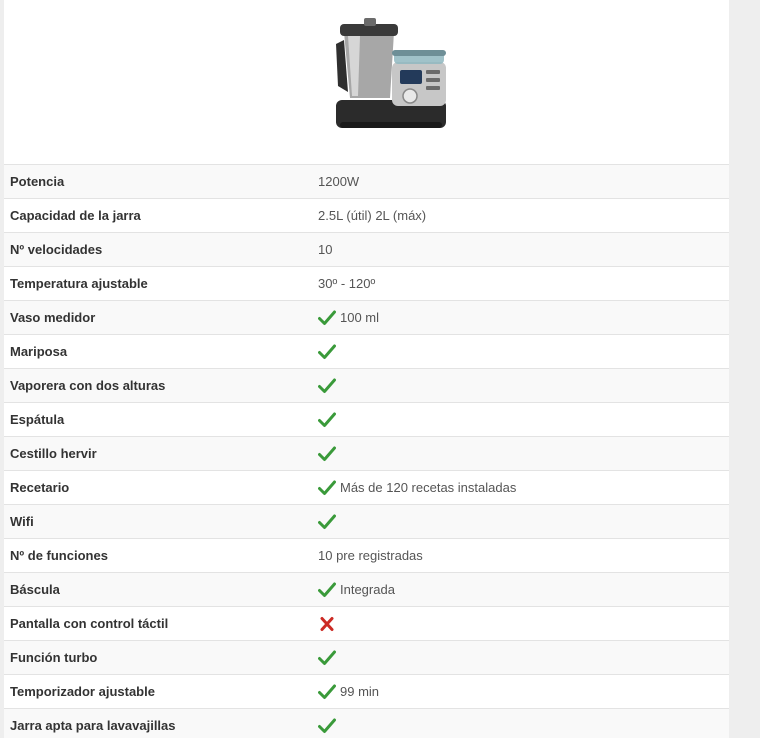 This screenshot has width=760, height=738. I want to click on table-row: Temporizador ajustable 99 min, so click(366, 692).